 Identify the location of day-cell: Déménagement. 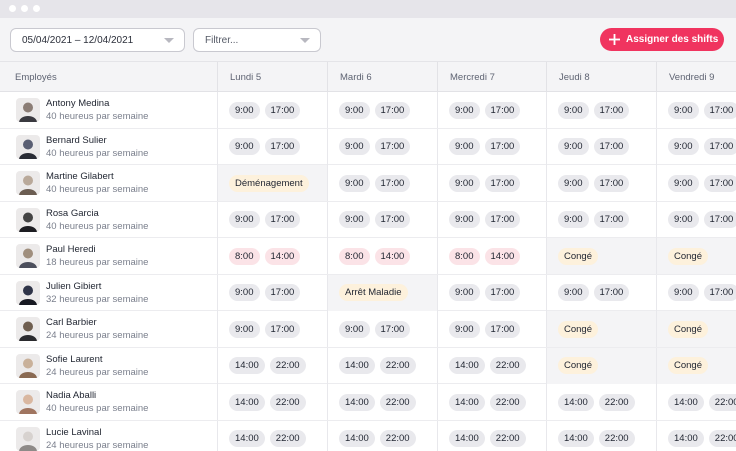
(272, 183).